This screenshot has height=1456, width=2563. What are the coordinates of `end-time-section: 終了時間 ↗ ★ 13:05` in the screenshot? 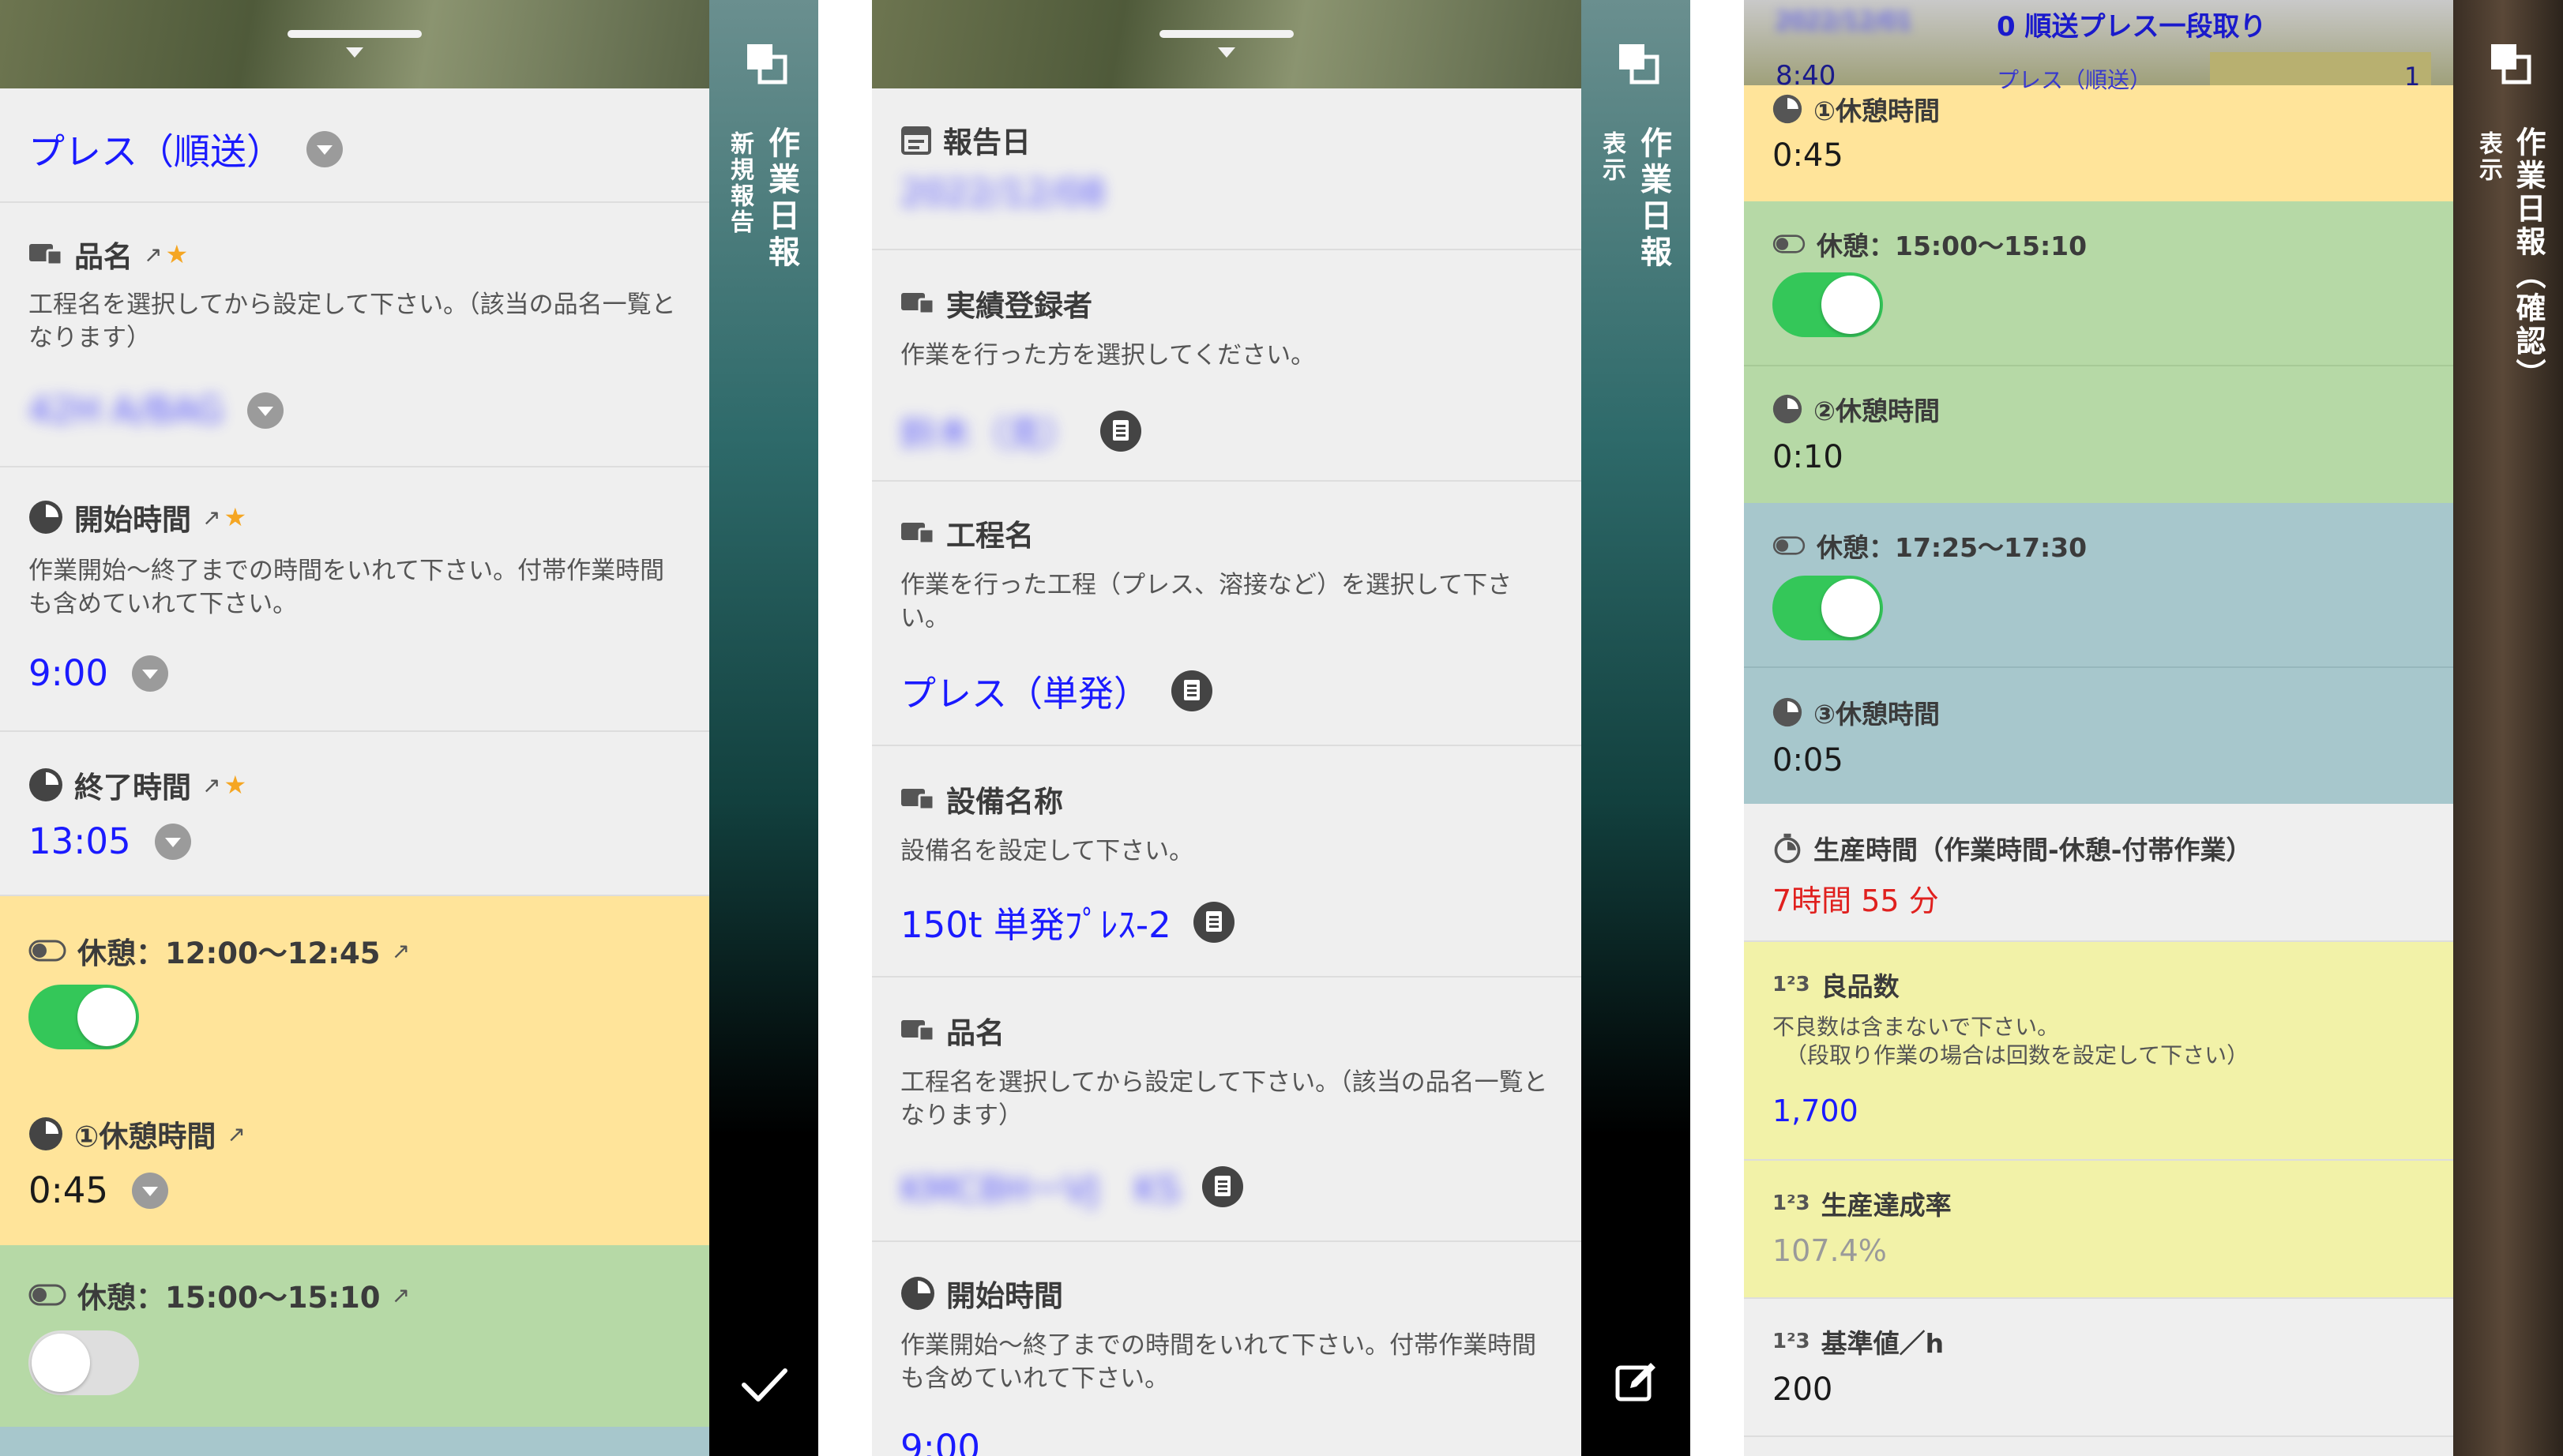 It's located at (354, 814).